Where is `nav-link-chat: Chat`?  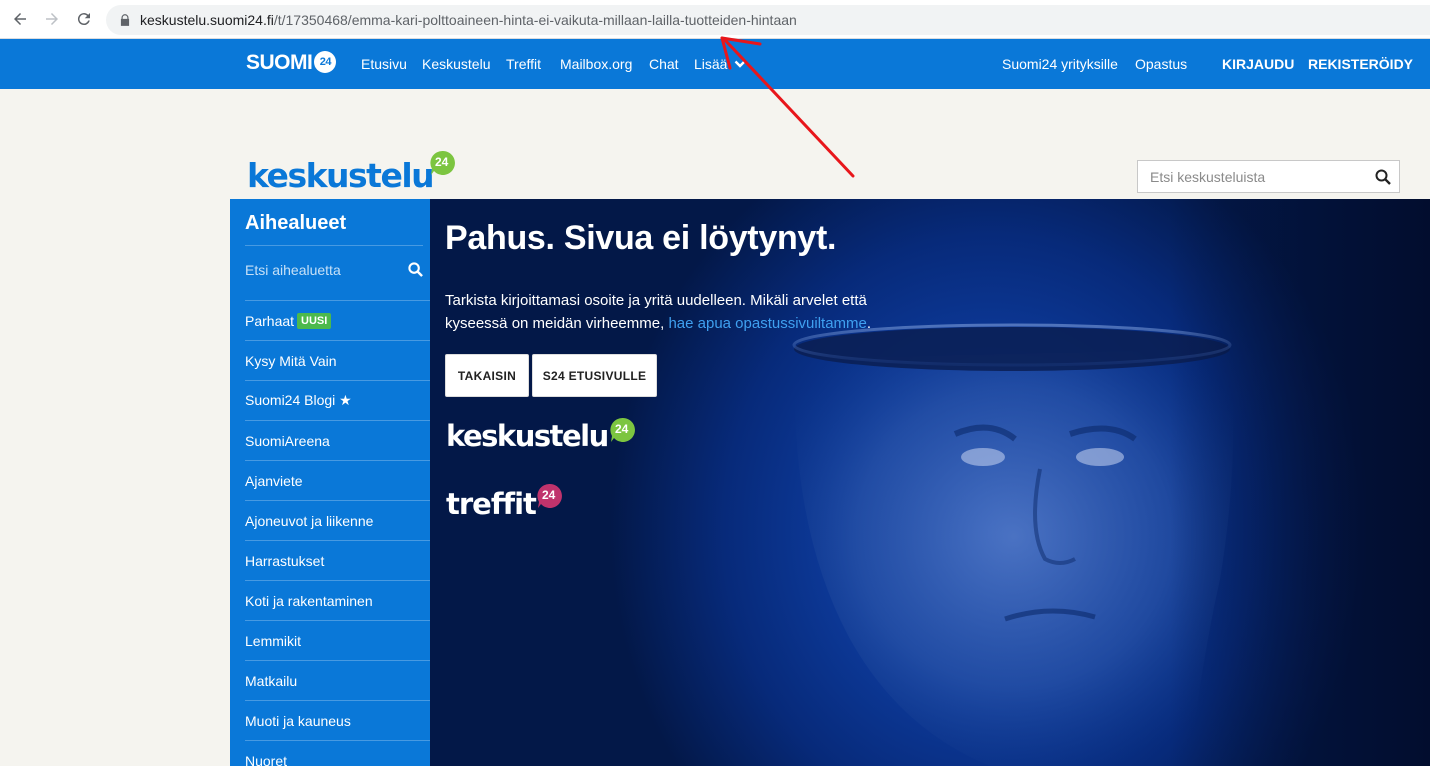
nav-link-chat: Chat is located at coordinates (664, 64).